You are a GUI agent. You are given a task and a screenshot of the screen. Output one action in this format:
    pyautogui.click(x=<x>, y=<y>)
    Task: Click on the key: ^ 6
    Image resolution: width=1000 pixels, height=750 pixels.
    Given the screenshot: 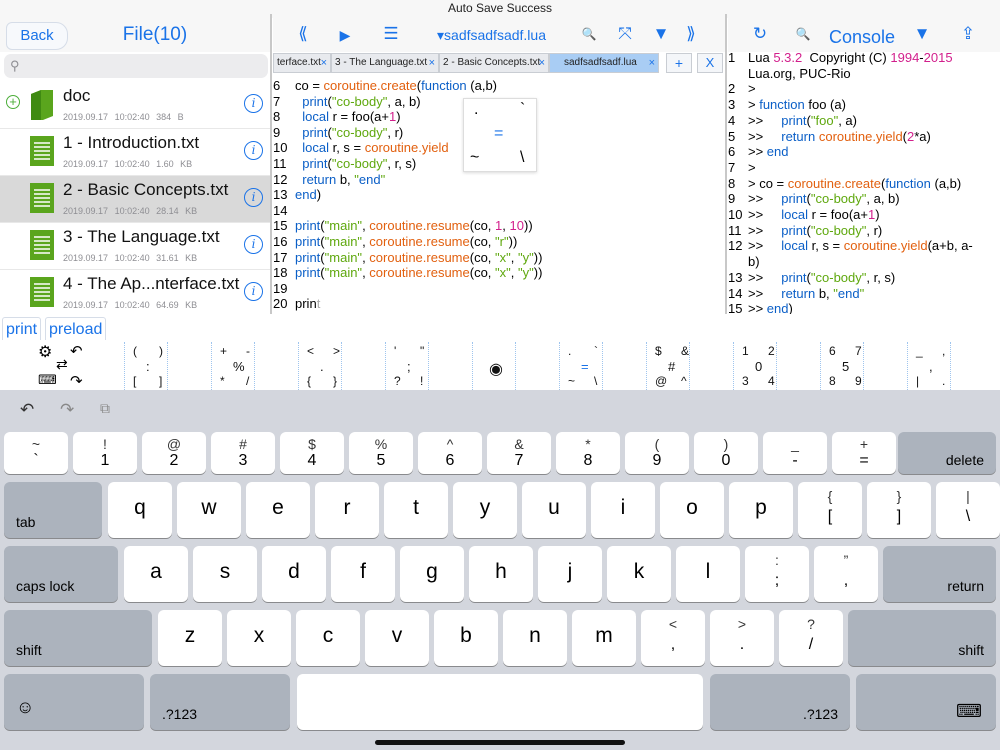 What is the action you would take?
    pyautogui.click(x=450, y=453)
    